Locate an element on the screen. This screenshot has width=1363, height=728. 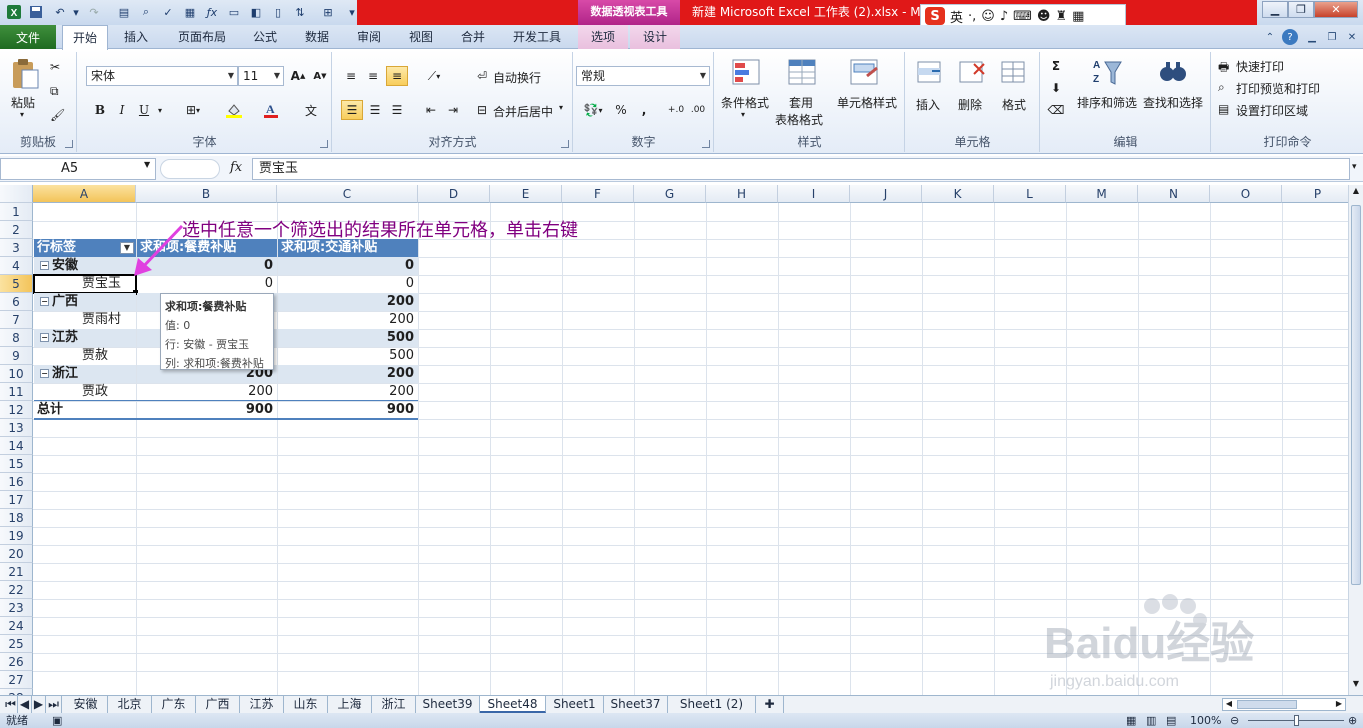
sheet-tab-active: Sheet48 is located at coordinates (513, 704).